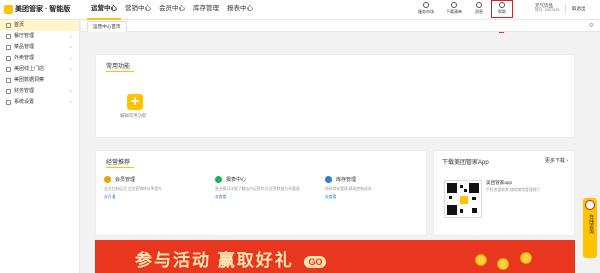 This screenshot has height=273, width=600. I want to click on recommend-item-desc: 营业概况详细了解店内运营状况,经营数据分析整理, so click(257, 189).